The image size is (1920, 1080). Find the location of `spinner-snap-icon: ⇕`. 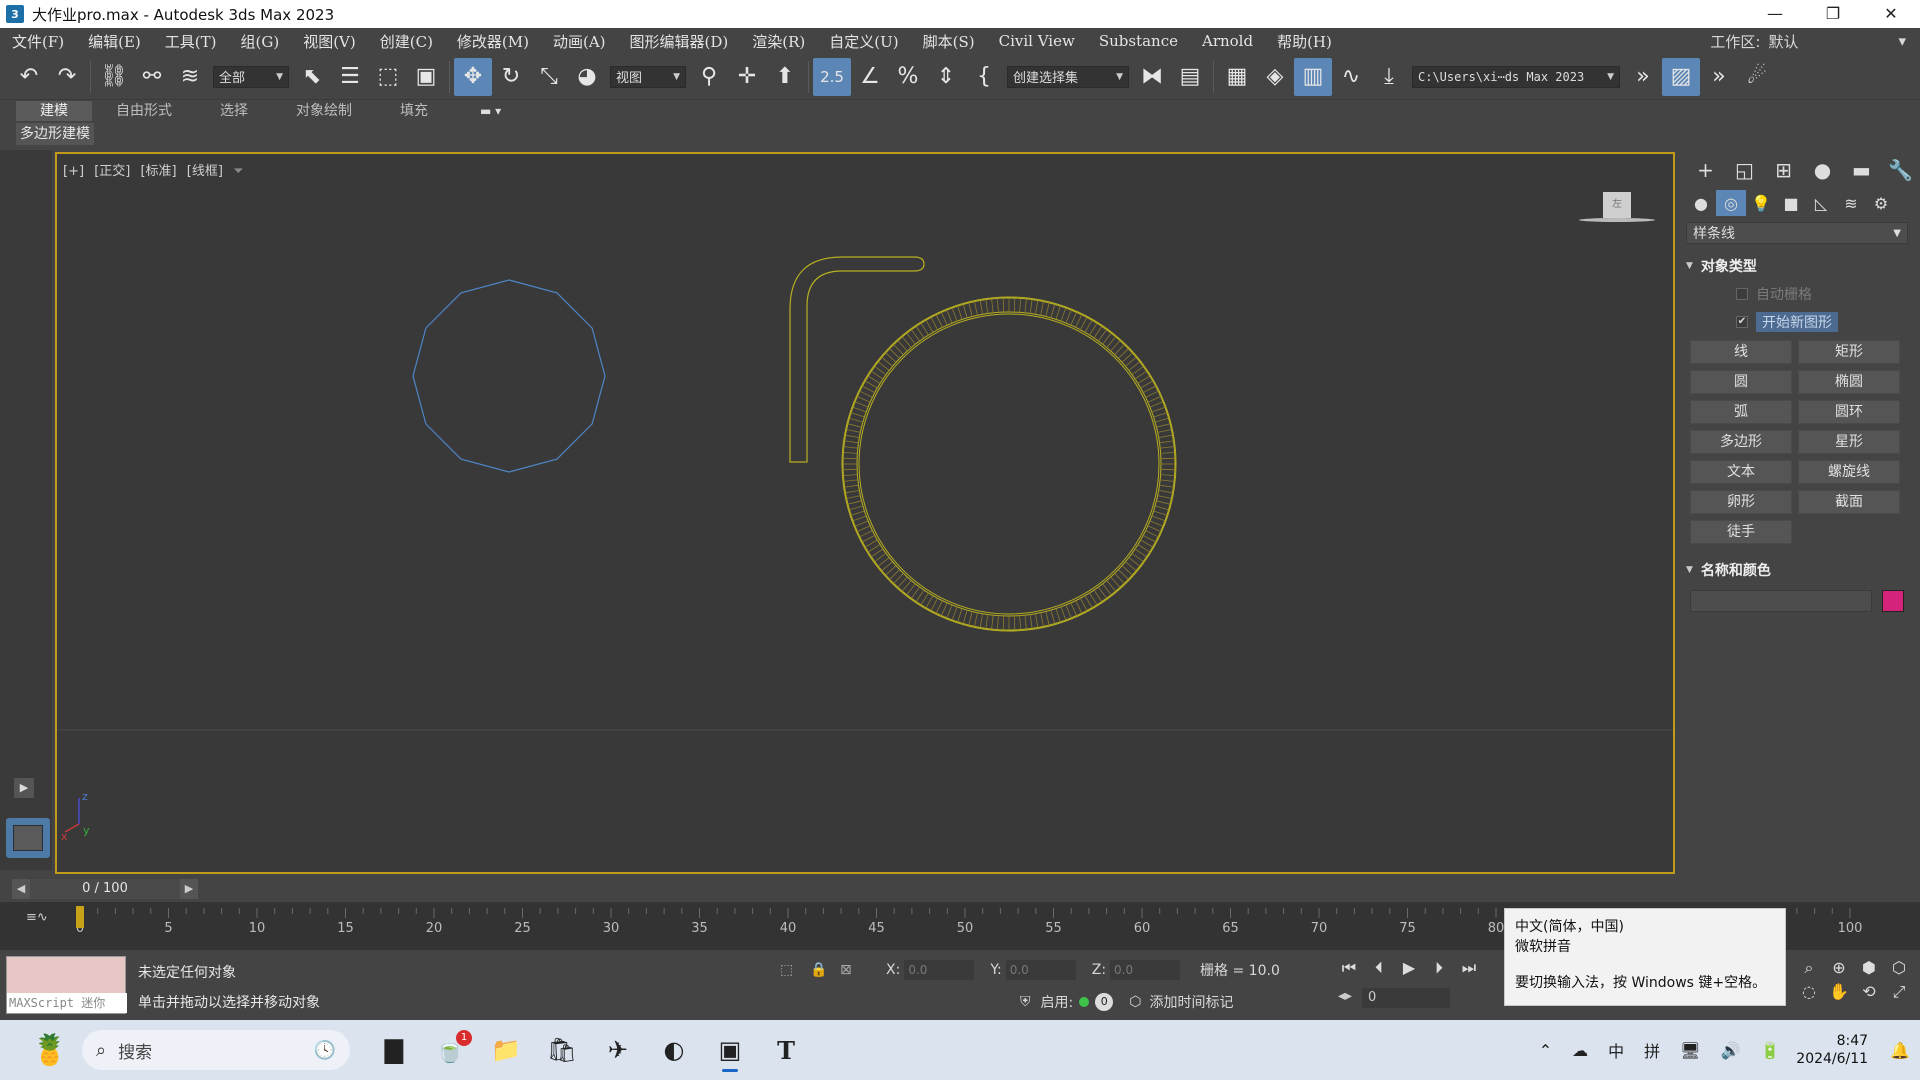

spinner-snap-icon: ⇕ is located at coordinates (946, 77).